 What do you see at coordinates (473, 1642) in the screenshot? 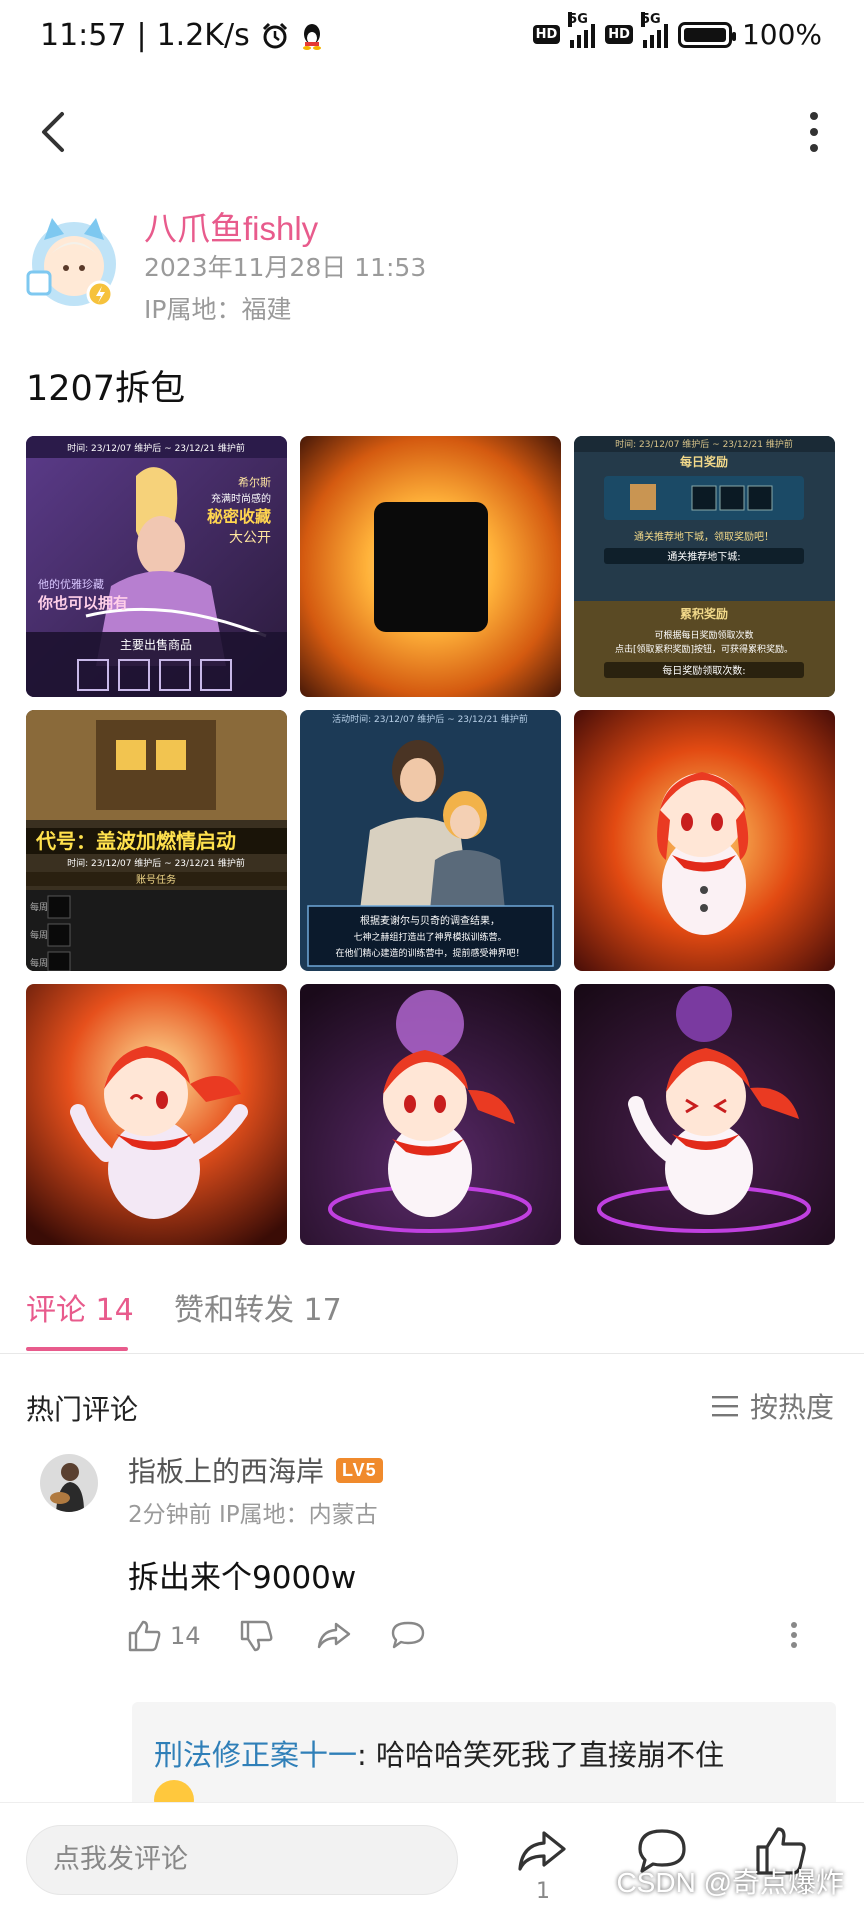
I see `comment-actions: 14` at bounding box center [473, 1642].